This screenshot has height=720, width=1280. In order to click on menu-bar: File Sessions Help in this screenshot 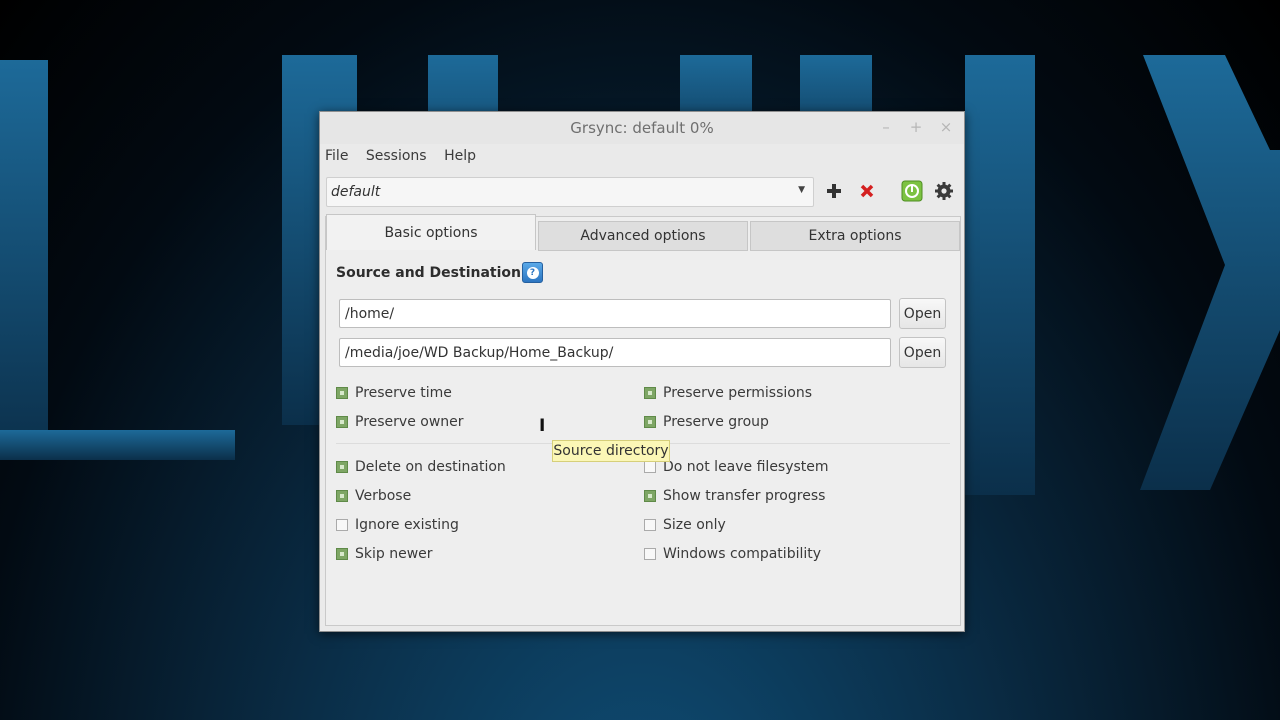, I will do `click(407, 156)`.